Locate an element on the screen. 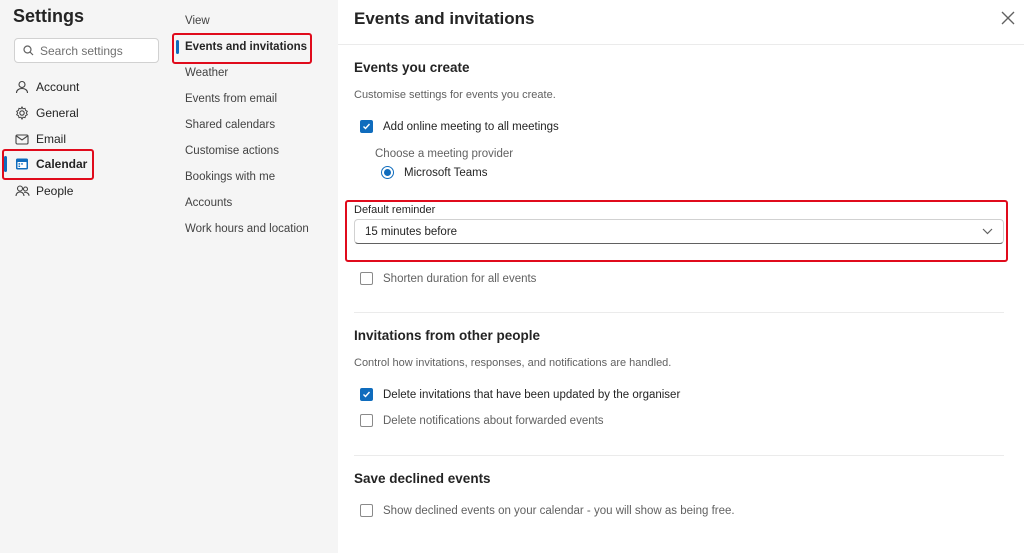  subnav-item-events-from-email: Events from email is located at coordinates (231, 99).